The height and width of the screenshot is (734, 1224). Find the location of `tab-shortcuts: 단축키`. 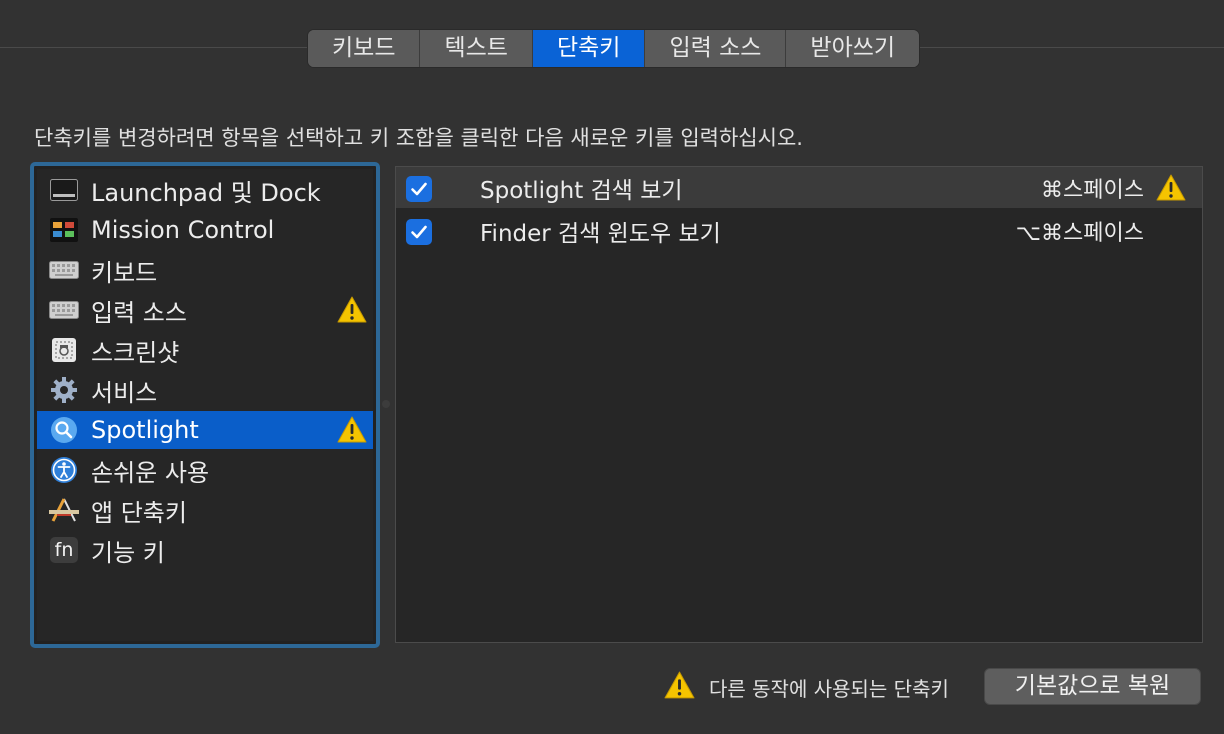

tab-shortcuts: 단축키 is located at coordinates (589, 48).